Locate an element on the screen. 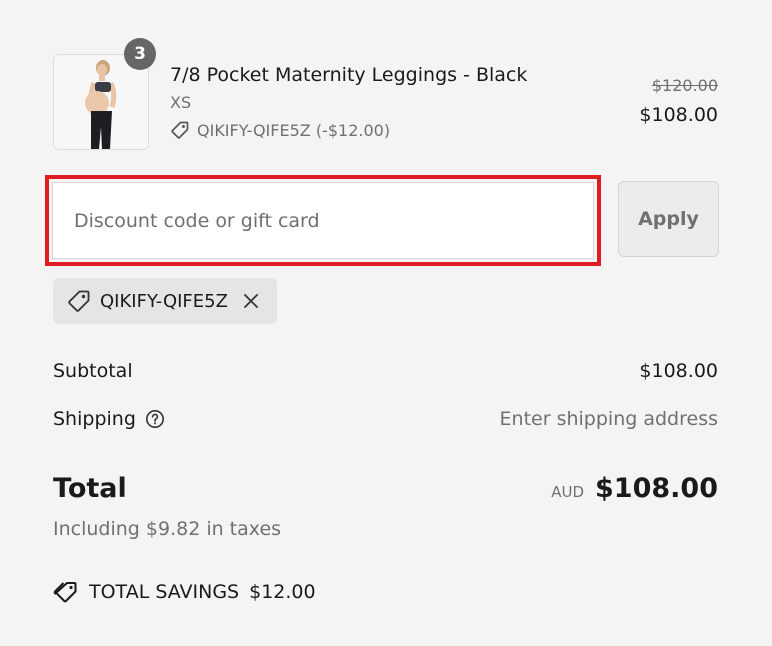 This screenshot has width=772, height=646. total-price: AUD $108.00 is located at coordinates (634, 488).